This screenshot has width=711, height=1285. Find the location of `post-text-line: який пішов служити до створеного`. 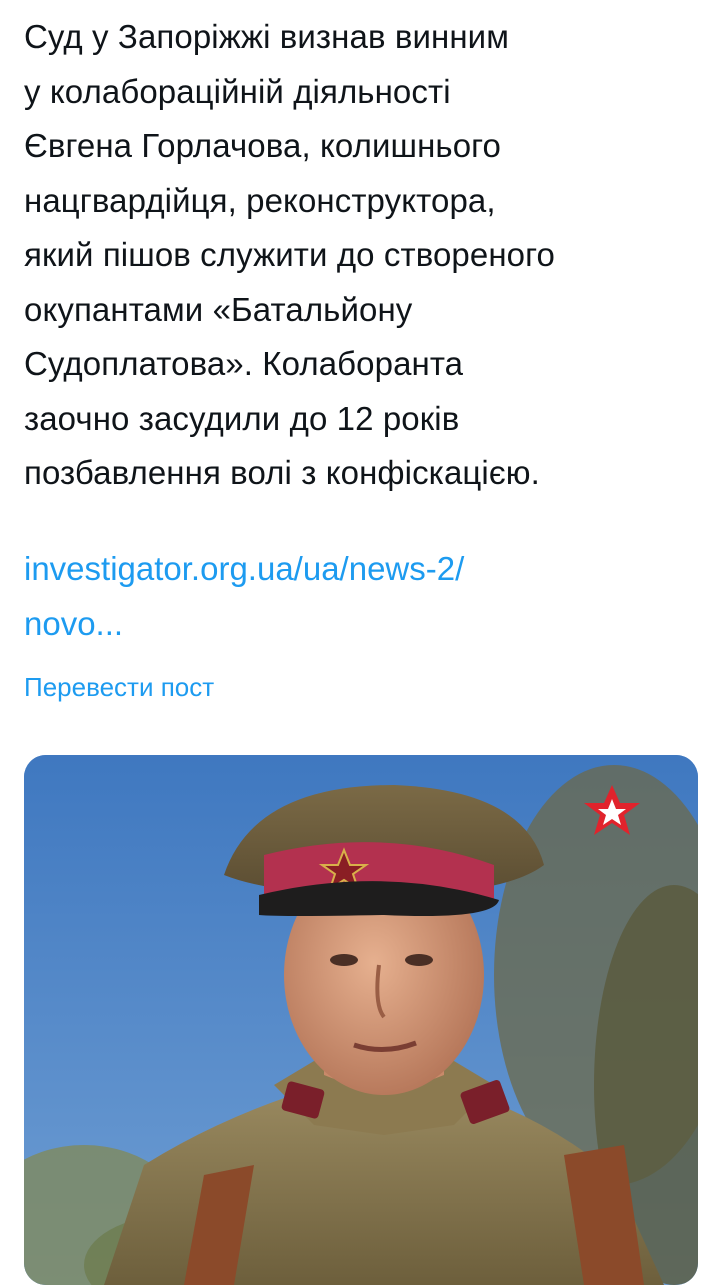

post-text-line: який пішов служити до створеного is located at coordinates (289, 254).